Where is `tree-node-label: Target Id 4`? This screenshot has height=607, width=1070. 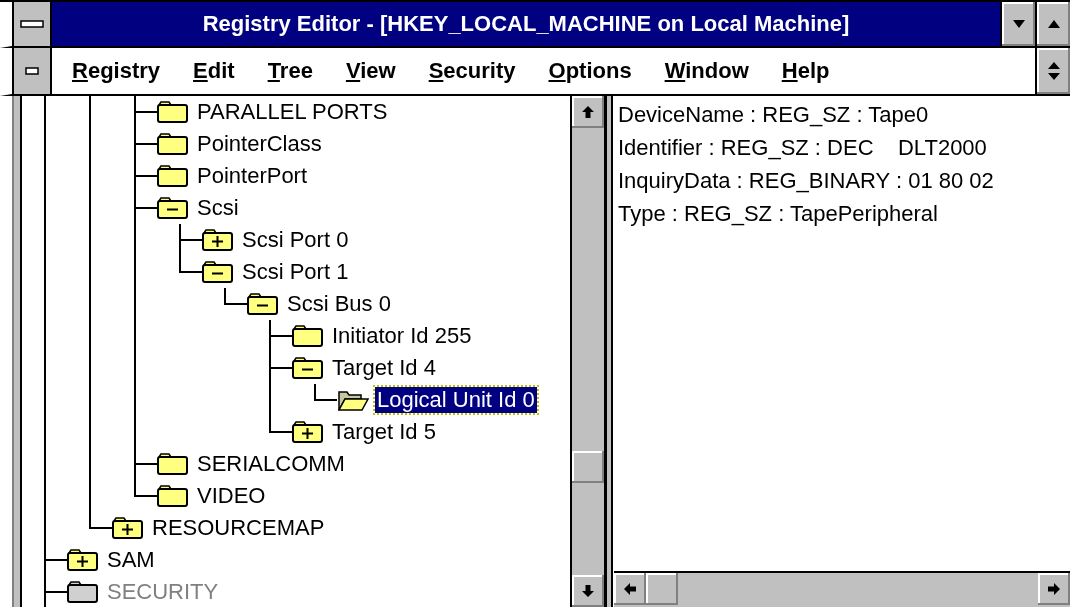 tree-node-label: Target Id 4 is located at coordinates (384, 368).